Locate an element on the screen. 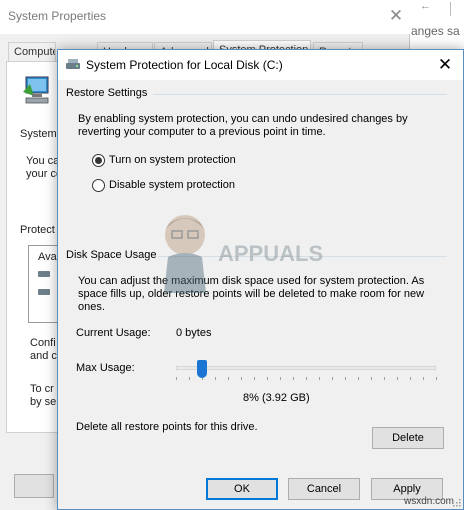  turn-on-protection-option: Turn on system protection is located at coordinates (164, 160).